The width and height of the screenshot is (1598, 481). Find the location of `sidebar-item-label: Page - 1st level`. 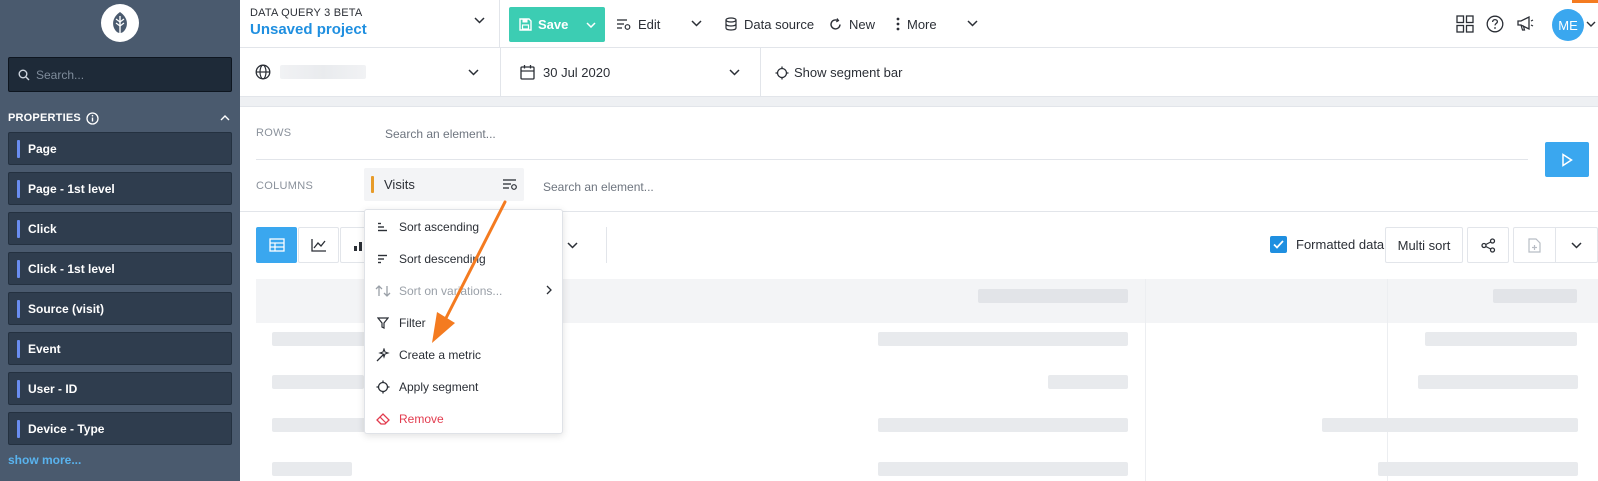

sidebar-item-label: Page - 1st level is located at coordinates (71, 188).